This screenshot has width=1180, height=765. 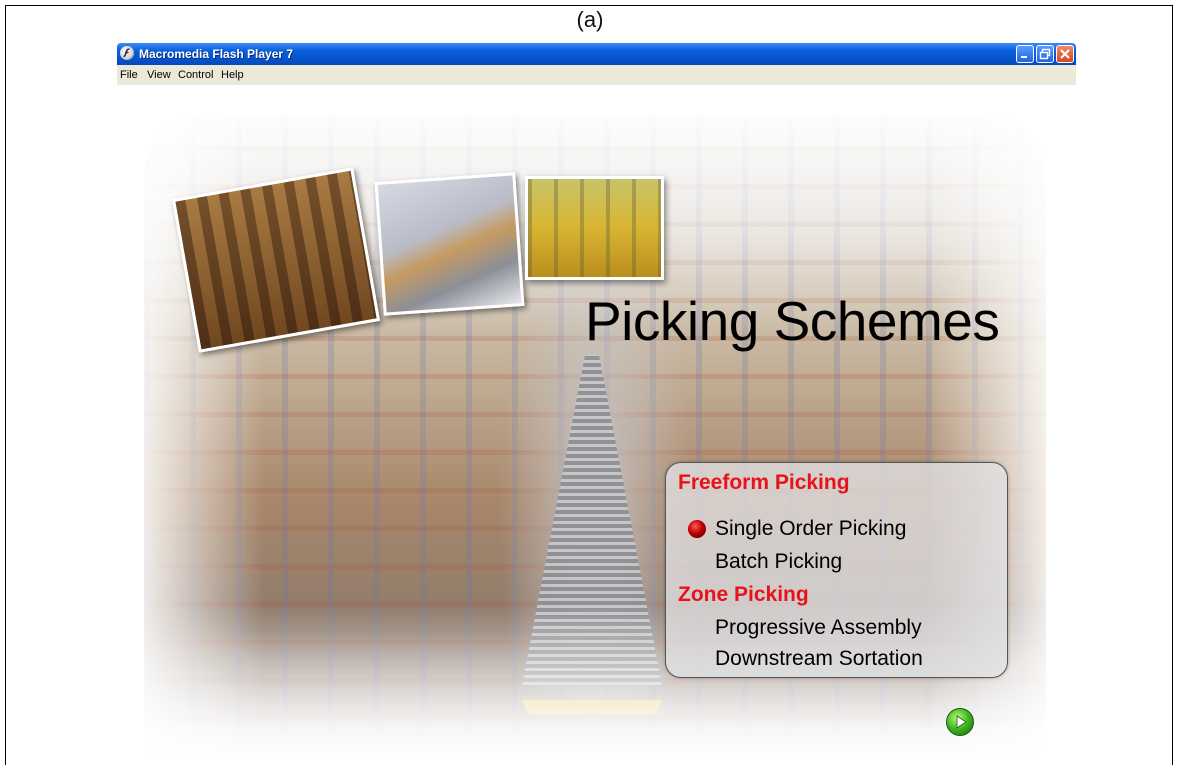 What do you see at coordinates (697, 529) in the screenshot?
I see `bullet-icon` at bounding box center [697, 529].